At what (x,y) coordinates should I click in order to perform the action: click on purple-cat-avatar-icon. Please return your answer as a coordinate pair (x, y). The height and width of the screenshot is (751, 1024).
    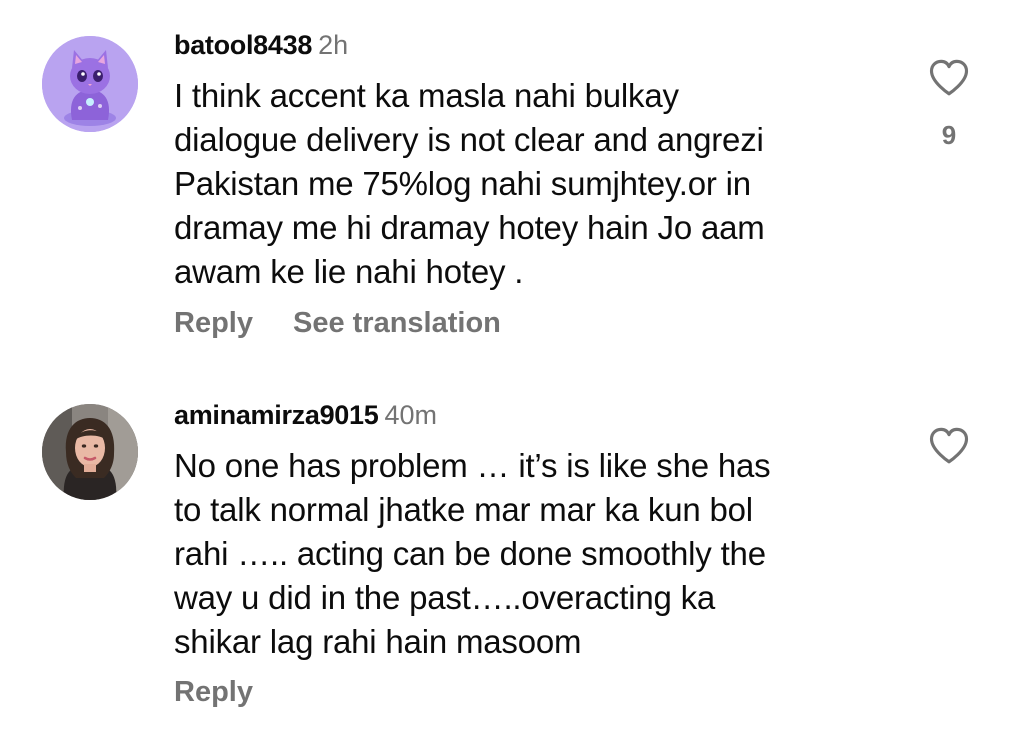
    Looking at the image, I should click on (90, 84).